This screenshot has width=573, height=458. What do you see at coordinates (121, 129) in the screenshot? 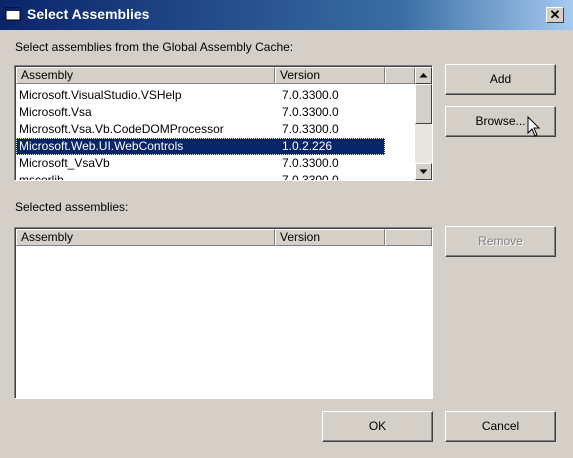
I see `assembly-name: Microsoft.Vsa.Vb.CodeDOMProcessor` at bounding box center [121, 129].